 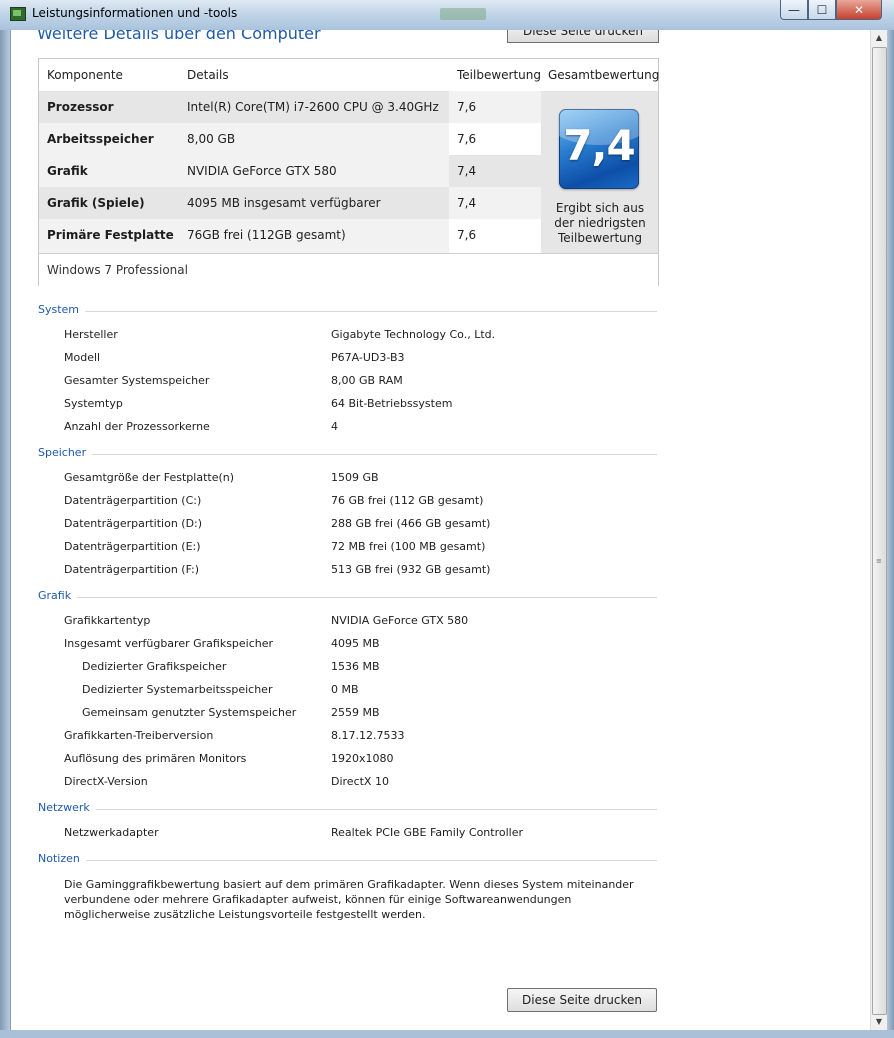 What do you see at coordinates (582, 1000) in the screenshot?
I see `print-page-button: Diese Seite drucken` at bounding box center [582, 1000].